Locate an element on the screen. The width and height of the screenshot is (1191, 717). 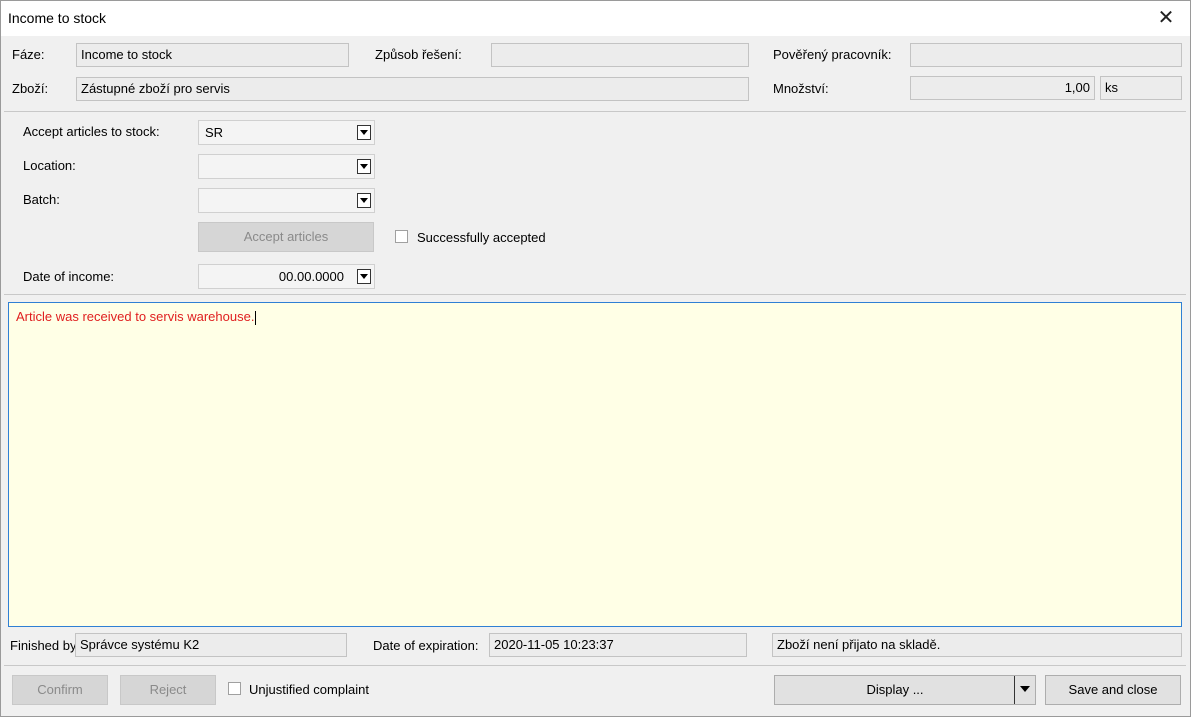
confirm-button: Confirm is located at coordinates (60, 690).